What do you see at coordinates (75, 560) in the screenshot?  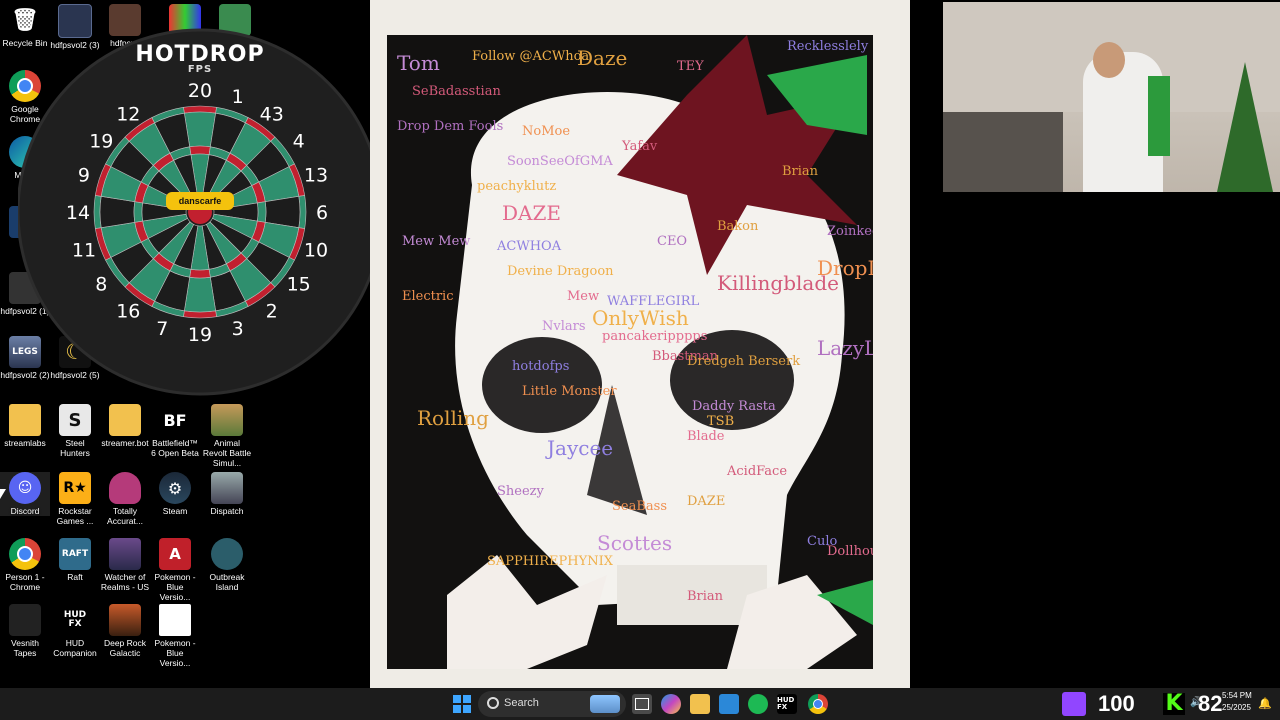 I see `raft-shortcut: RAFT Raft` at bounding box center [75, 560].